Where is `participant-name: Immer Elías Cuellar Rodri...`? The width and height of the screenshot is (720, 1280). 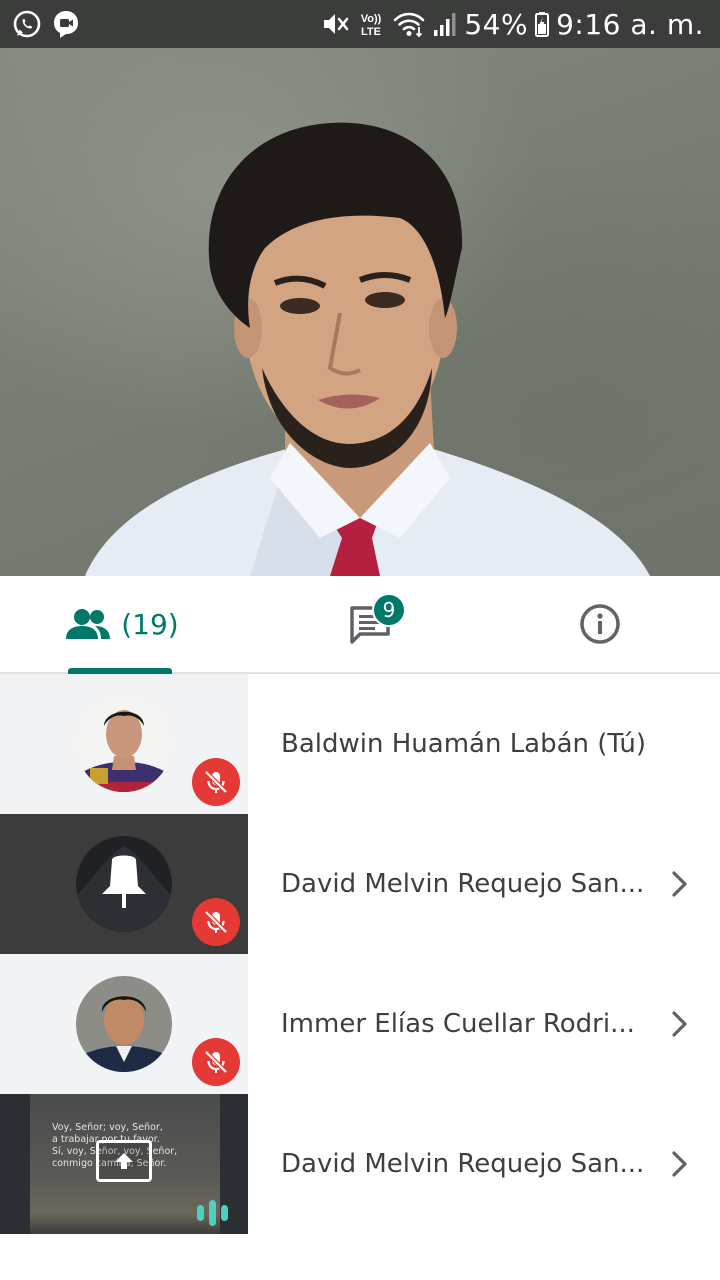 participant-name: Immer Elías Cuellar Rodri... is located at coordinates (458, 1024).